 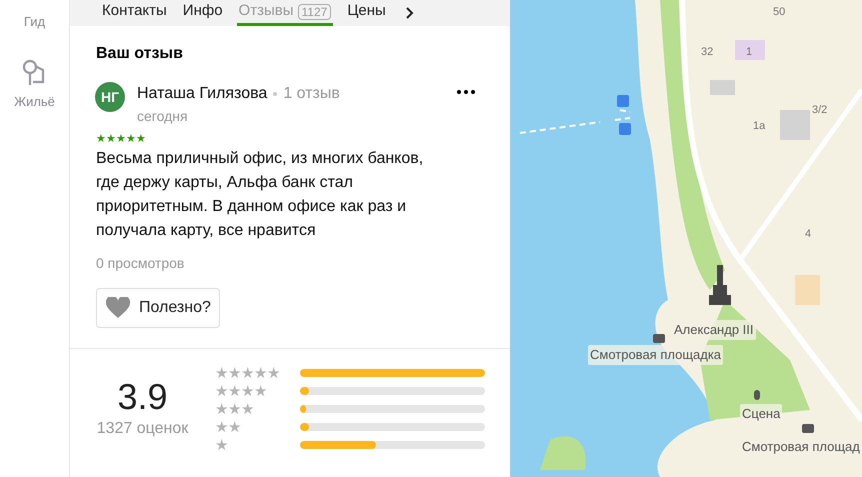 I want to click on review-count: 1 отзыв, so click(x=311, y=94).